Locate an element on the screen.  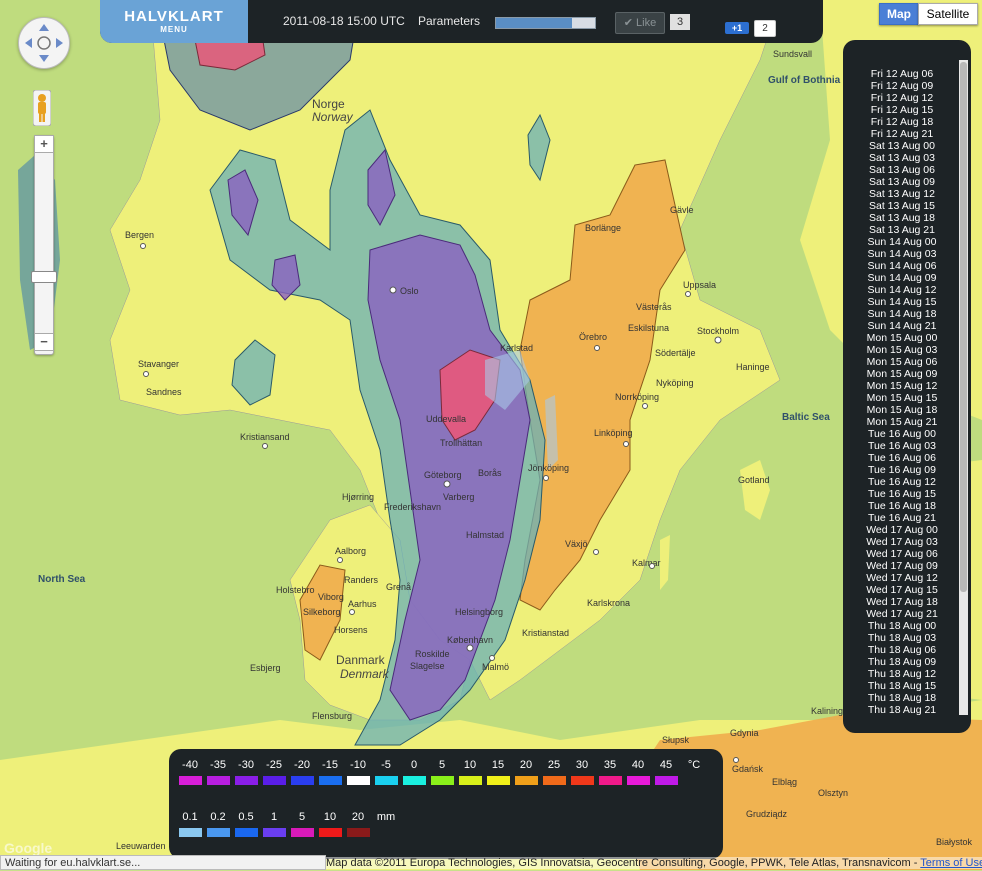
label-vasteras: Västerås is located at coordinates (654, 307).